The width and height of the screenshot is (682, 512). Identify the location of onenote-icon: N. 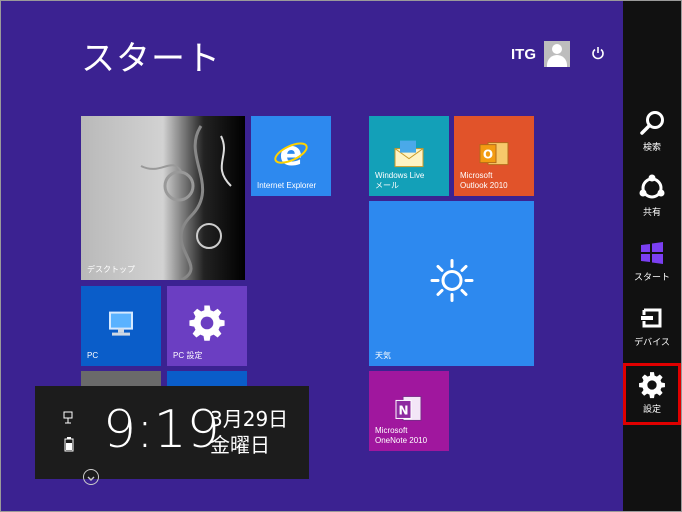
(408, 408).